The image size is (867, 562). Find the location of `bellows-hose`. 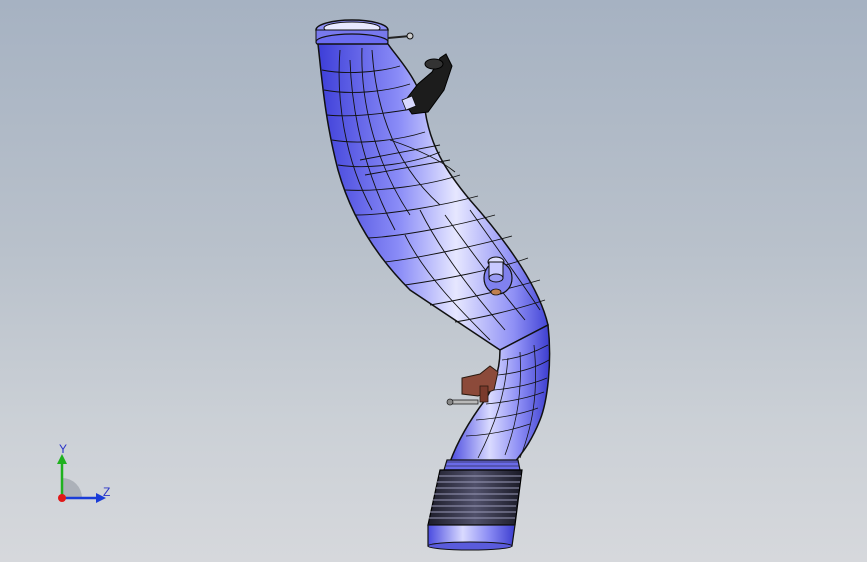

bellows-hose is located at coordinates (475, 497).